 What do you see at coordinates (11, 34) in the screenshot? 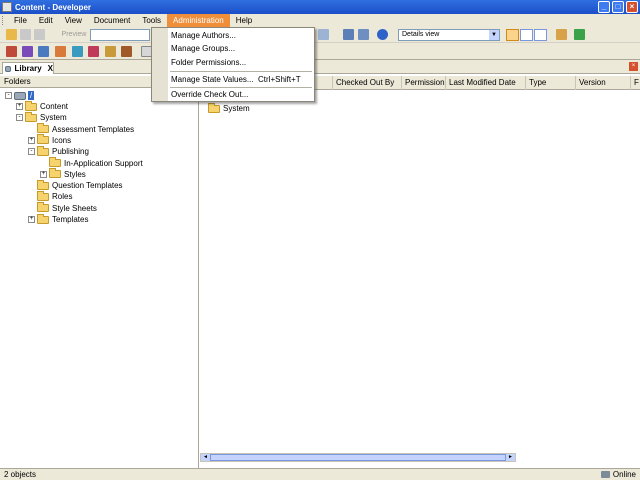
I see `open-icon` at bounding box center [11, 34].